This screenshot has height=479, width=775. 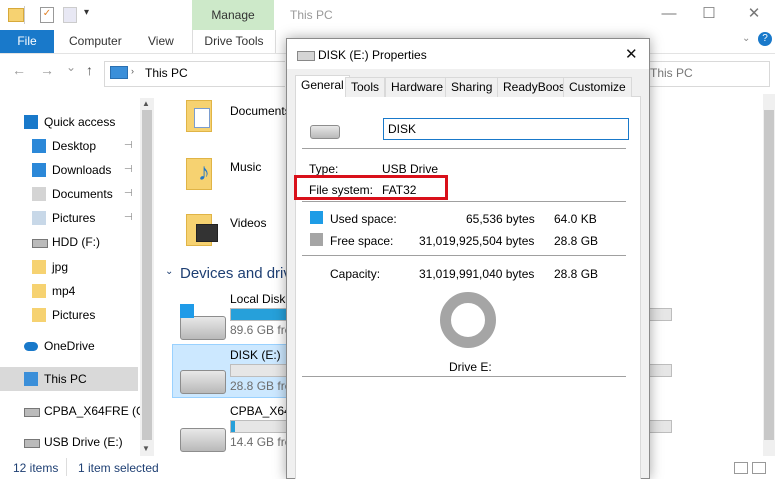 What do you see at coordinates (146, 103) in the screenshot?
I see `scroll-up-icon: ▲` at bounding box center [146, 103].